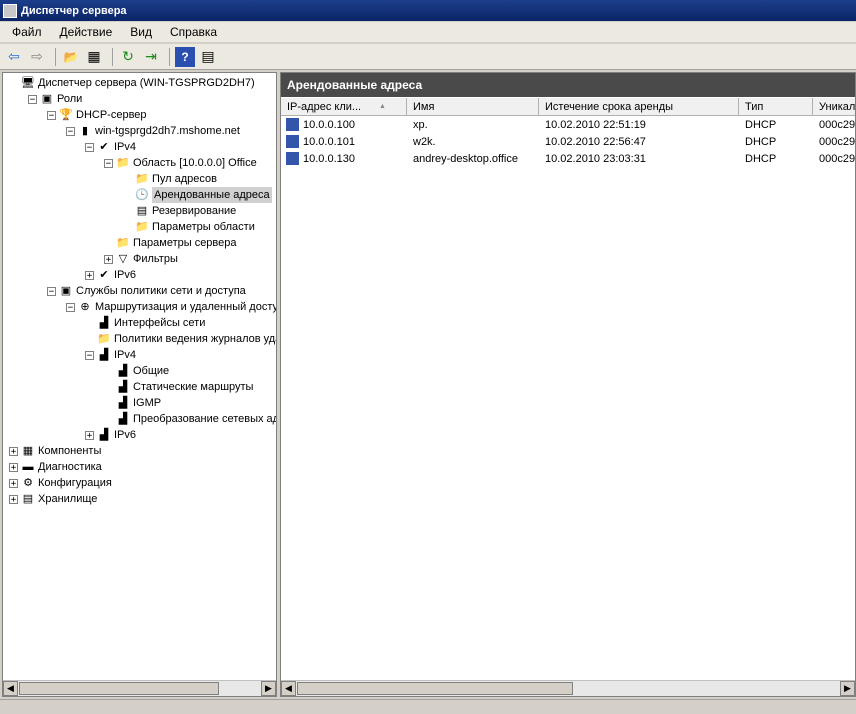 Image resolution: width=856 pixels, height=714 pixels. I want to click on title-bar: Диспетчер сервера, so click(428, 10).